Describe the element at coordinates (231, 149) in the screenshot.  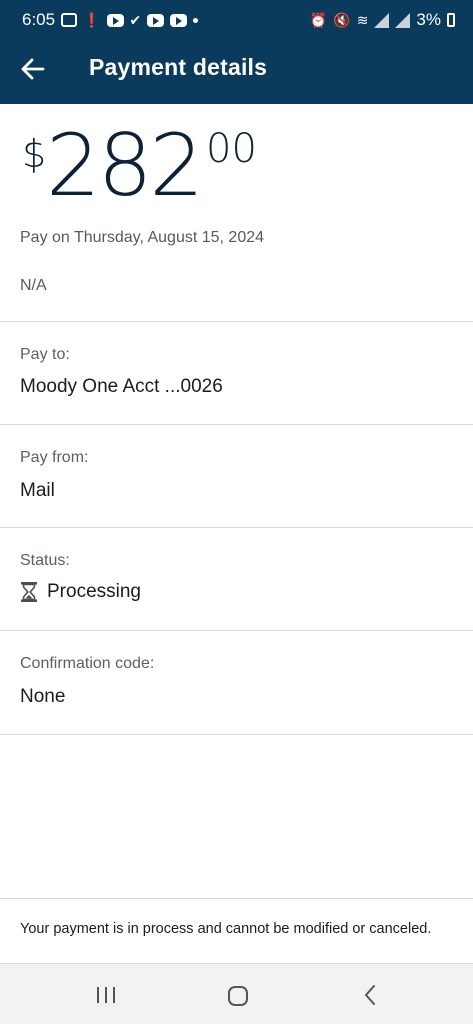
I see `amount-cents: 00` at that location.